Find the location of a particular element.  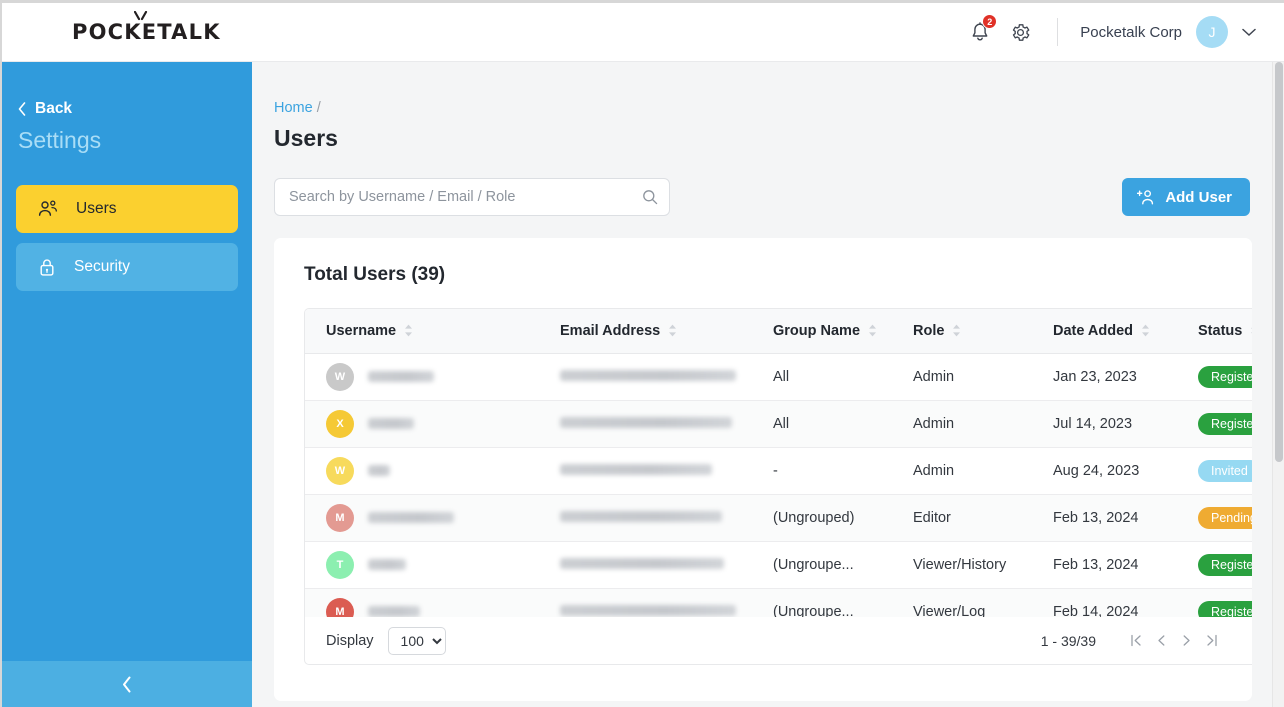

sidebar-item-security: Security is located at coordinates (127, 267).